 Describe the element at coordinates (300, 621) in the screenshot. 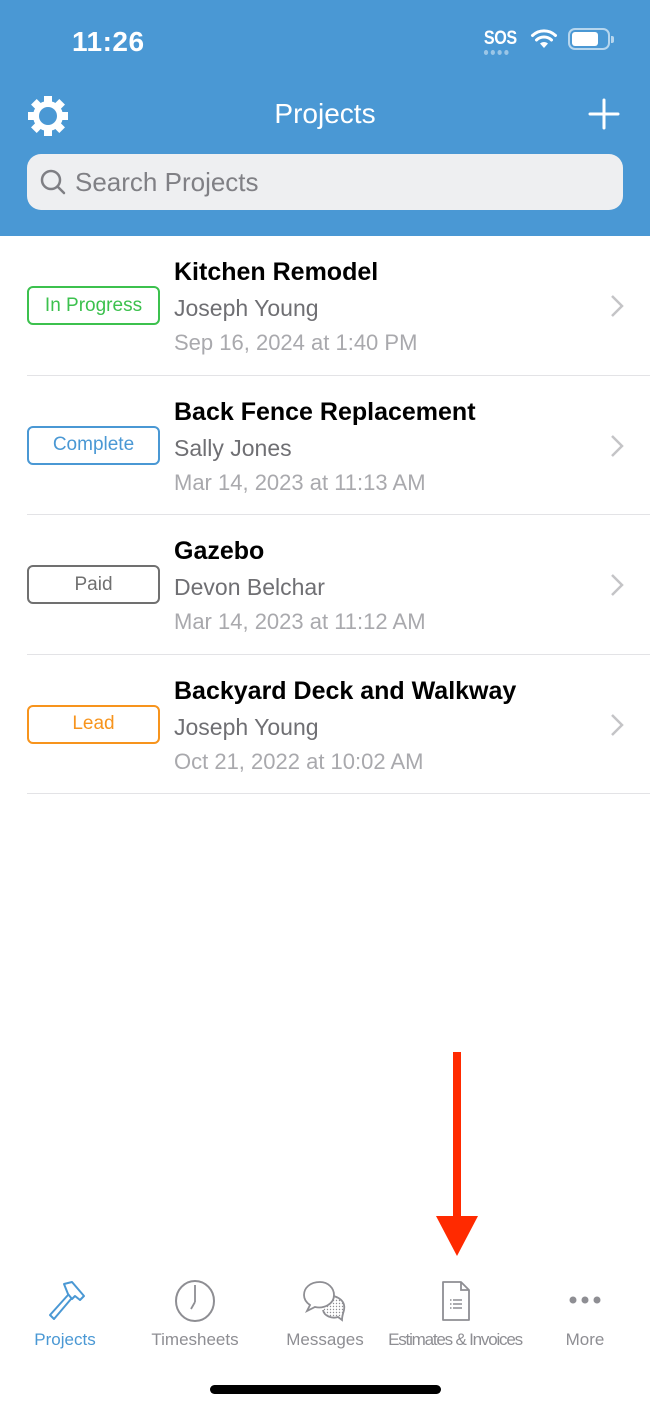

I see `project-date: Mar 14, 2023 at 11:12 AM` at that location.